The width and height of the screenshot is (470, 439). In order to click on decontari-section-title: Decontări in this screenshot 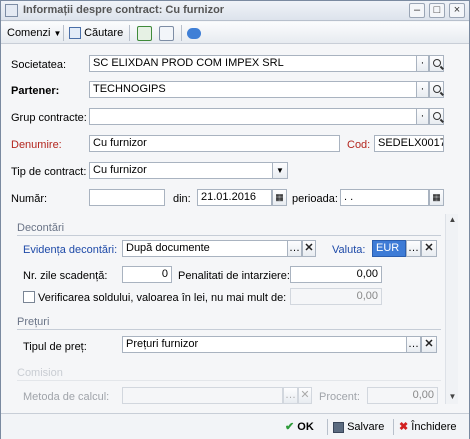, I will do `click(41, 228)`.